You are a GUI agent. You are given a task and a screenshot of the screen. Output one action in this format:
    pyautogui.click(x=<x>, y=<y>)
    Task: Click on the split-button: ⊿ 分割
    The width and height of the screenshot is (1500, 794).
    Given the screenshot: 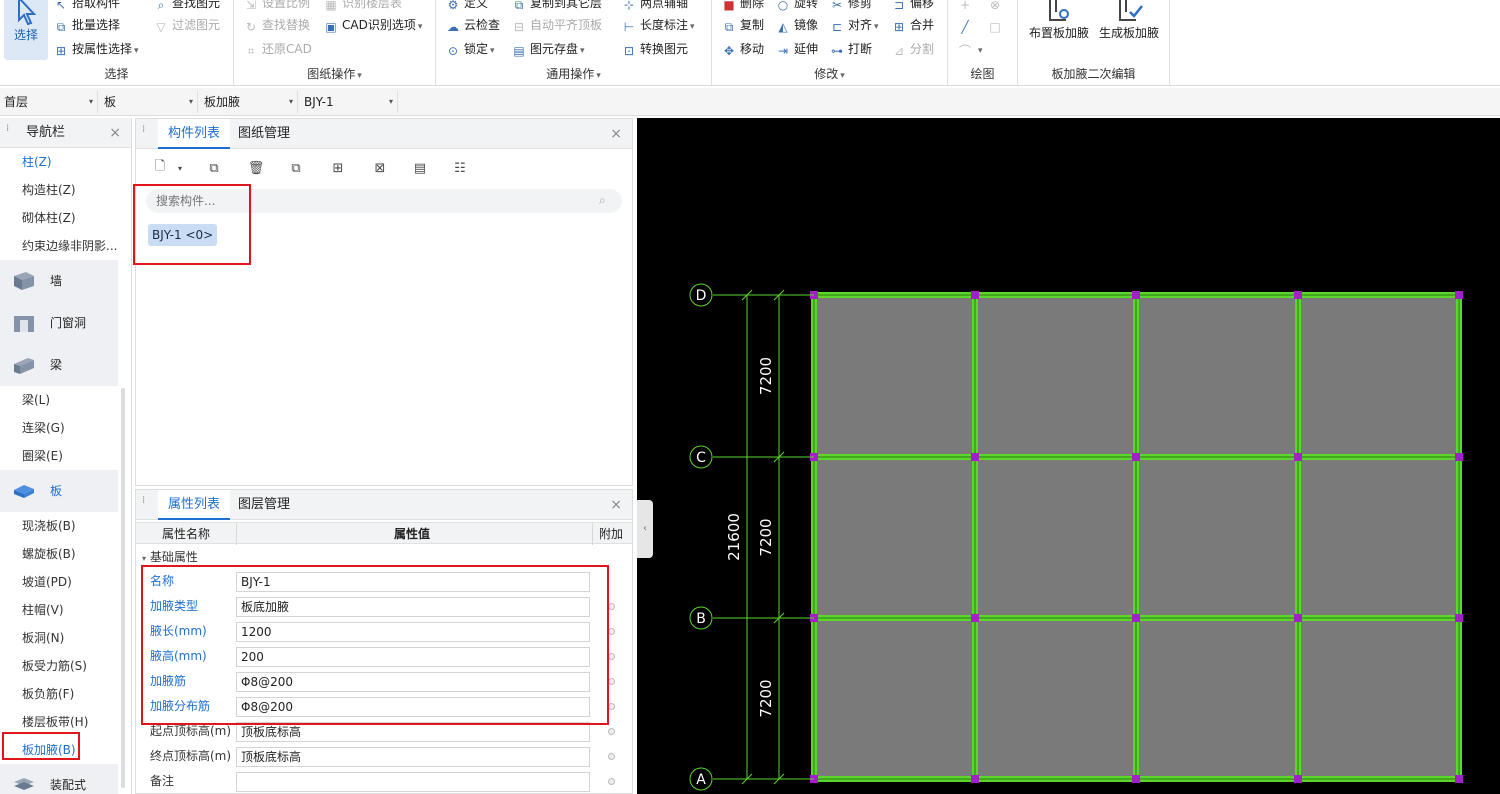 What is the action you would take?
    pyautogui.click(x=913, y=49)
    